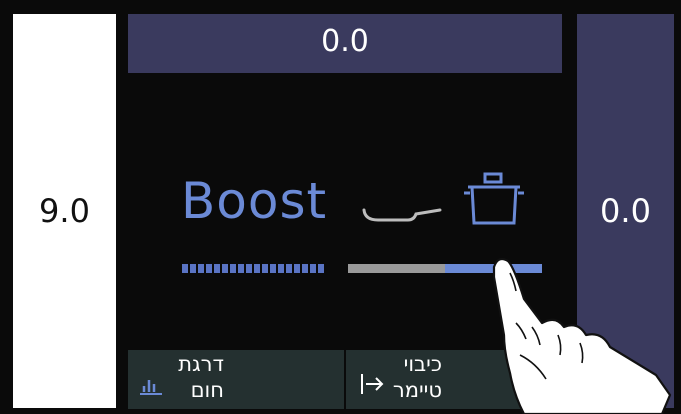 The width and height of the screenshot is (681, 414). What do you see at coordinates (403, 213) in the screenshot?
I see `frying-pan-icon` at bounding box center [403, 213].